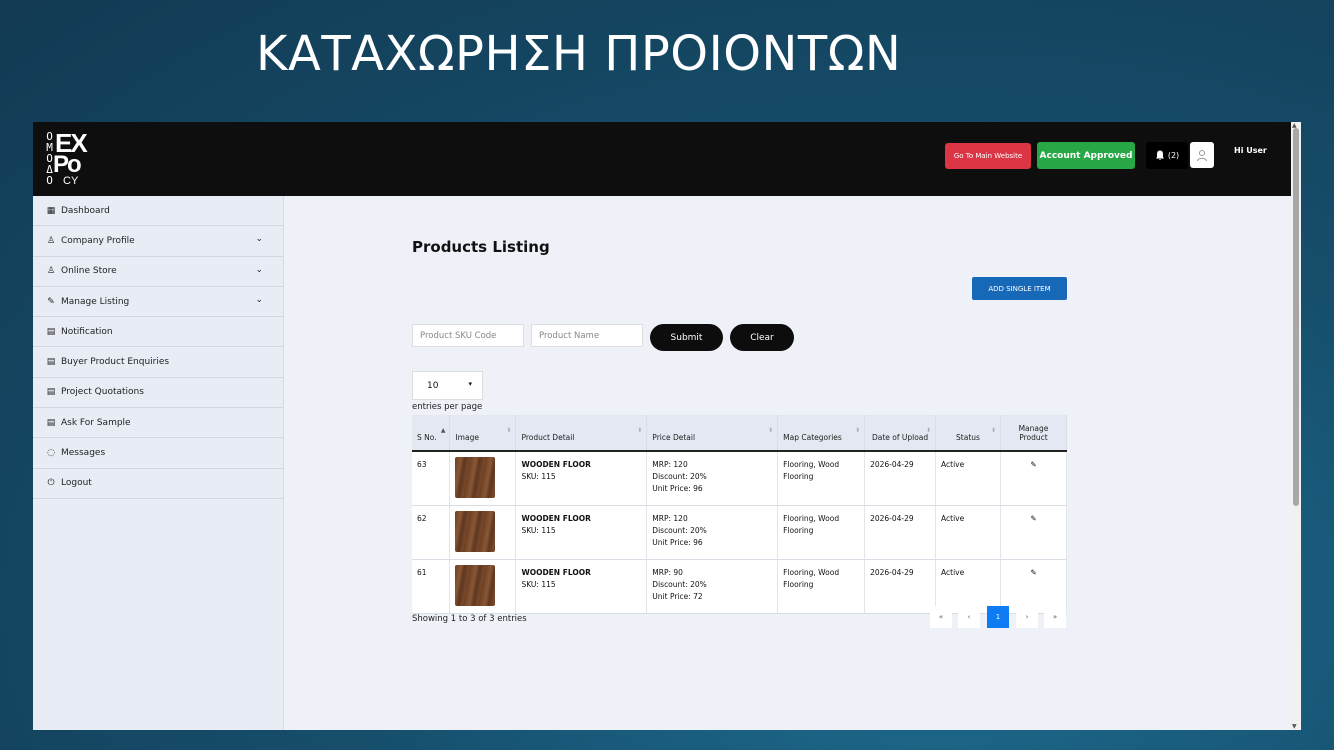 This screenshot has width=1334, height=750. I want to click on column-header-price-detail: Price Detail ⬍, so click(712, 433).